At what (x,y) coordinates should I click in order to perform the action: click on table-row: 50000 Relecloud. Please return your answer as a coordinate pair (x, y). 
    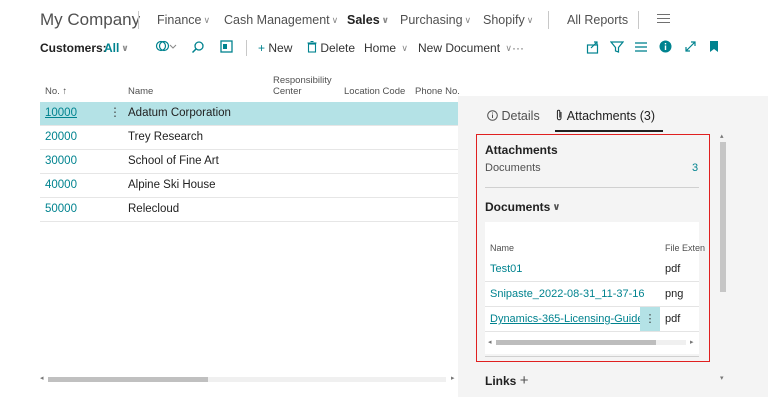
    Looking at the image, I should click on (249, 210).